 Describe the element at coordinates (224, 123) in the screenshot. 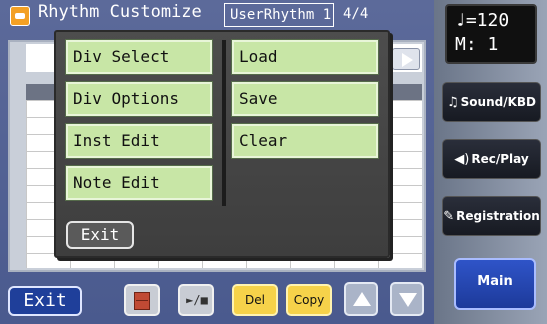

I see `menu-divider` at that location.